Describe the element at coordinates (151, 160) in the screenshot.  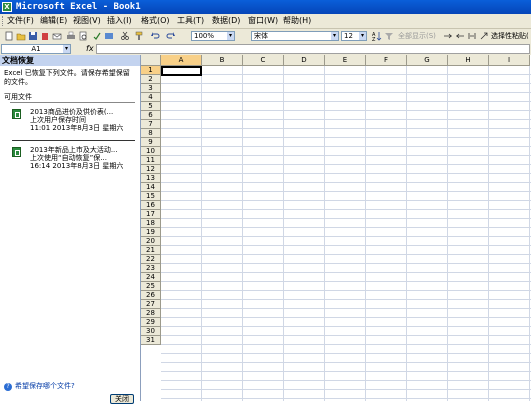
I see `row-header: 11` at that location.